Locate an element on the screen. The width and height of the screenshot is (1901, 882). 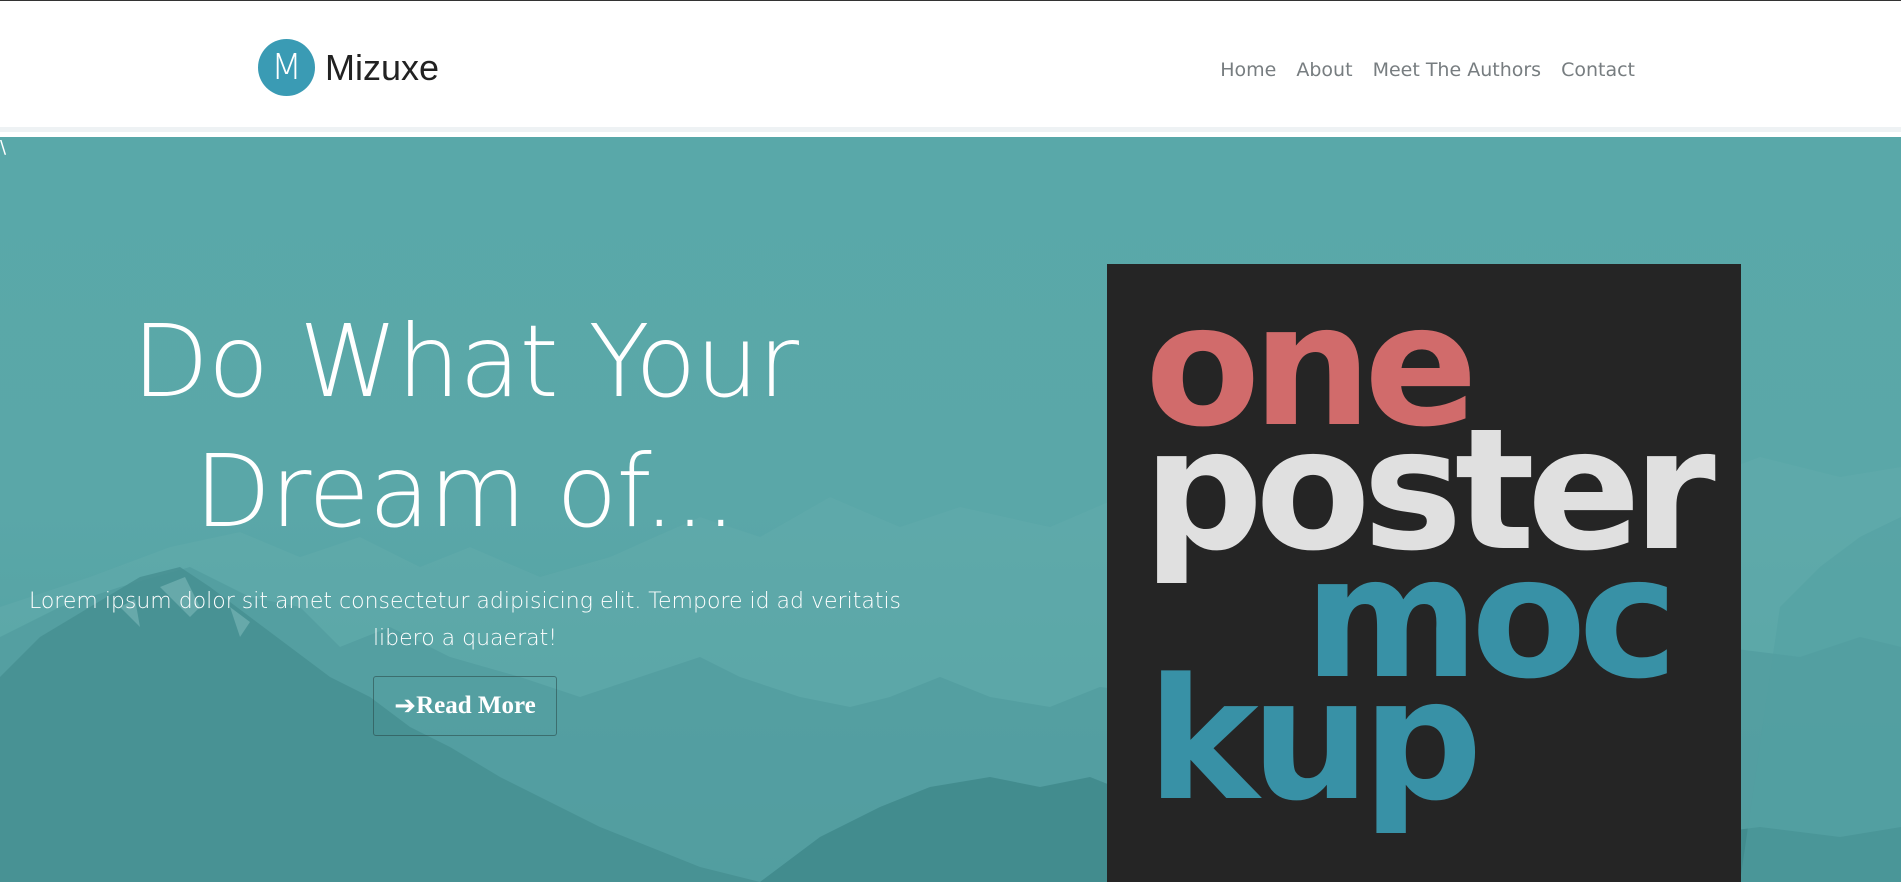
read-more-button: ➔ Read More is located at coordinates (465, 706).